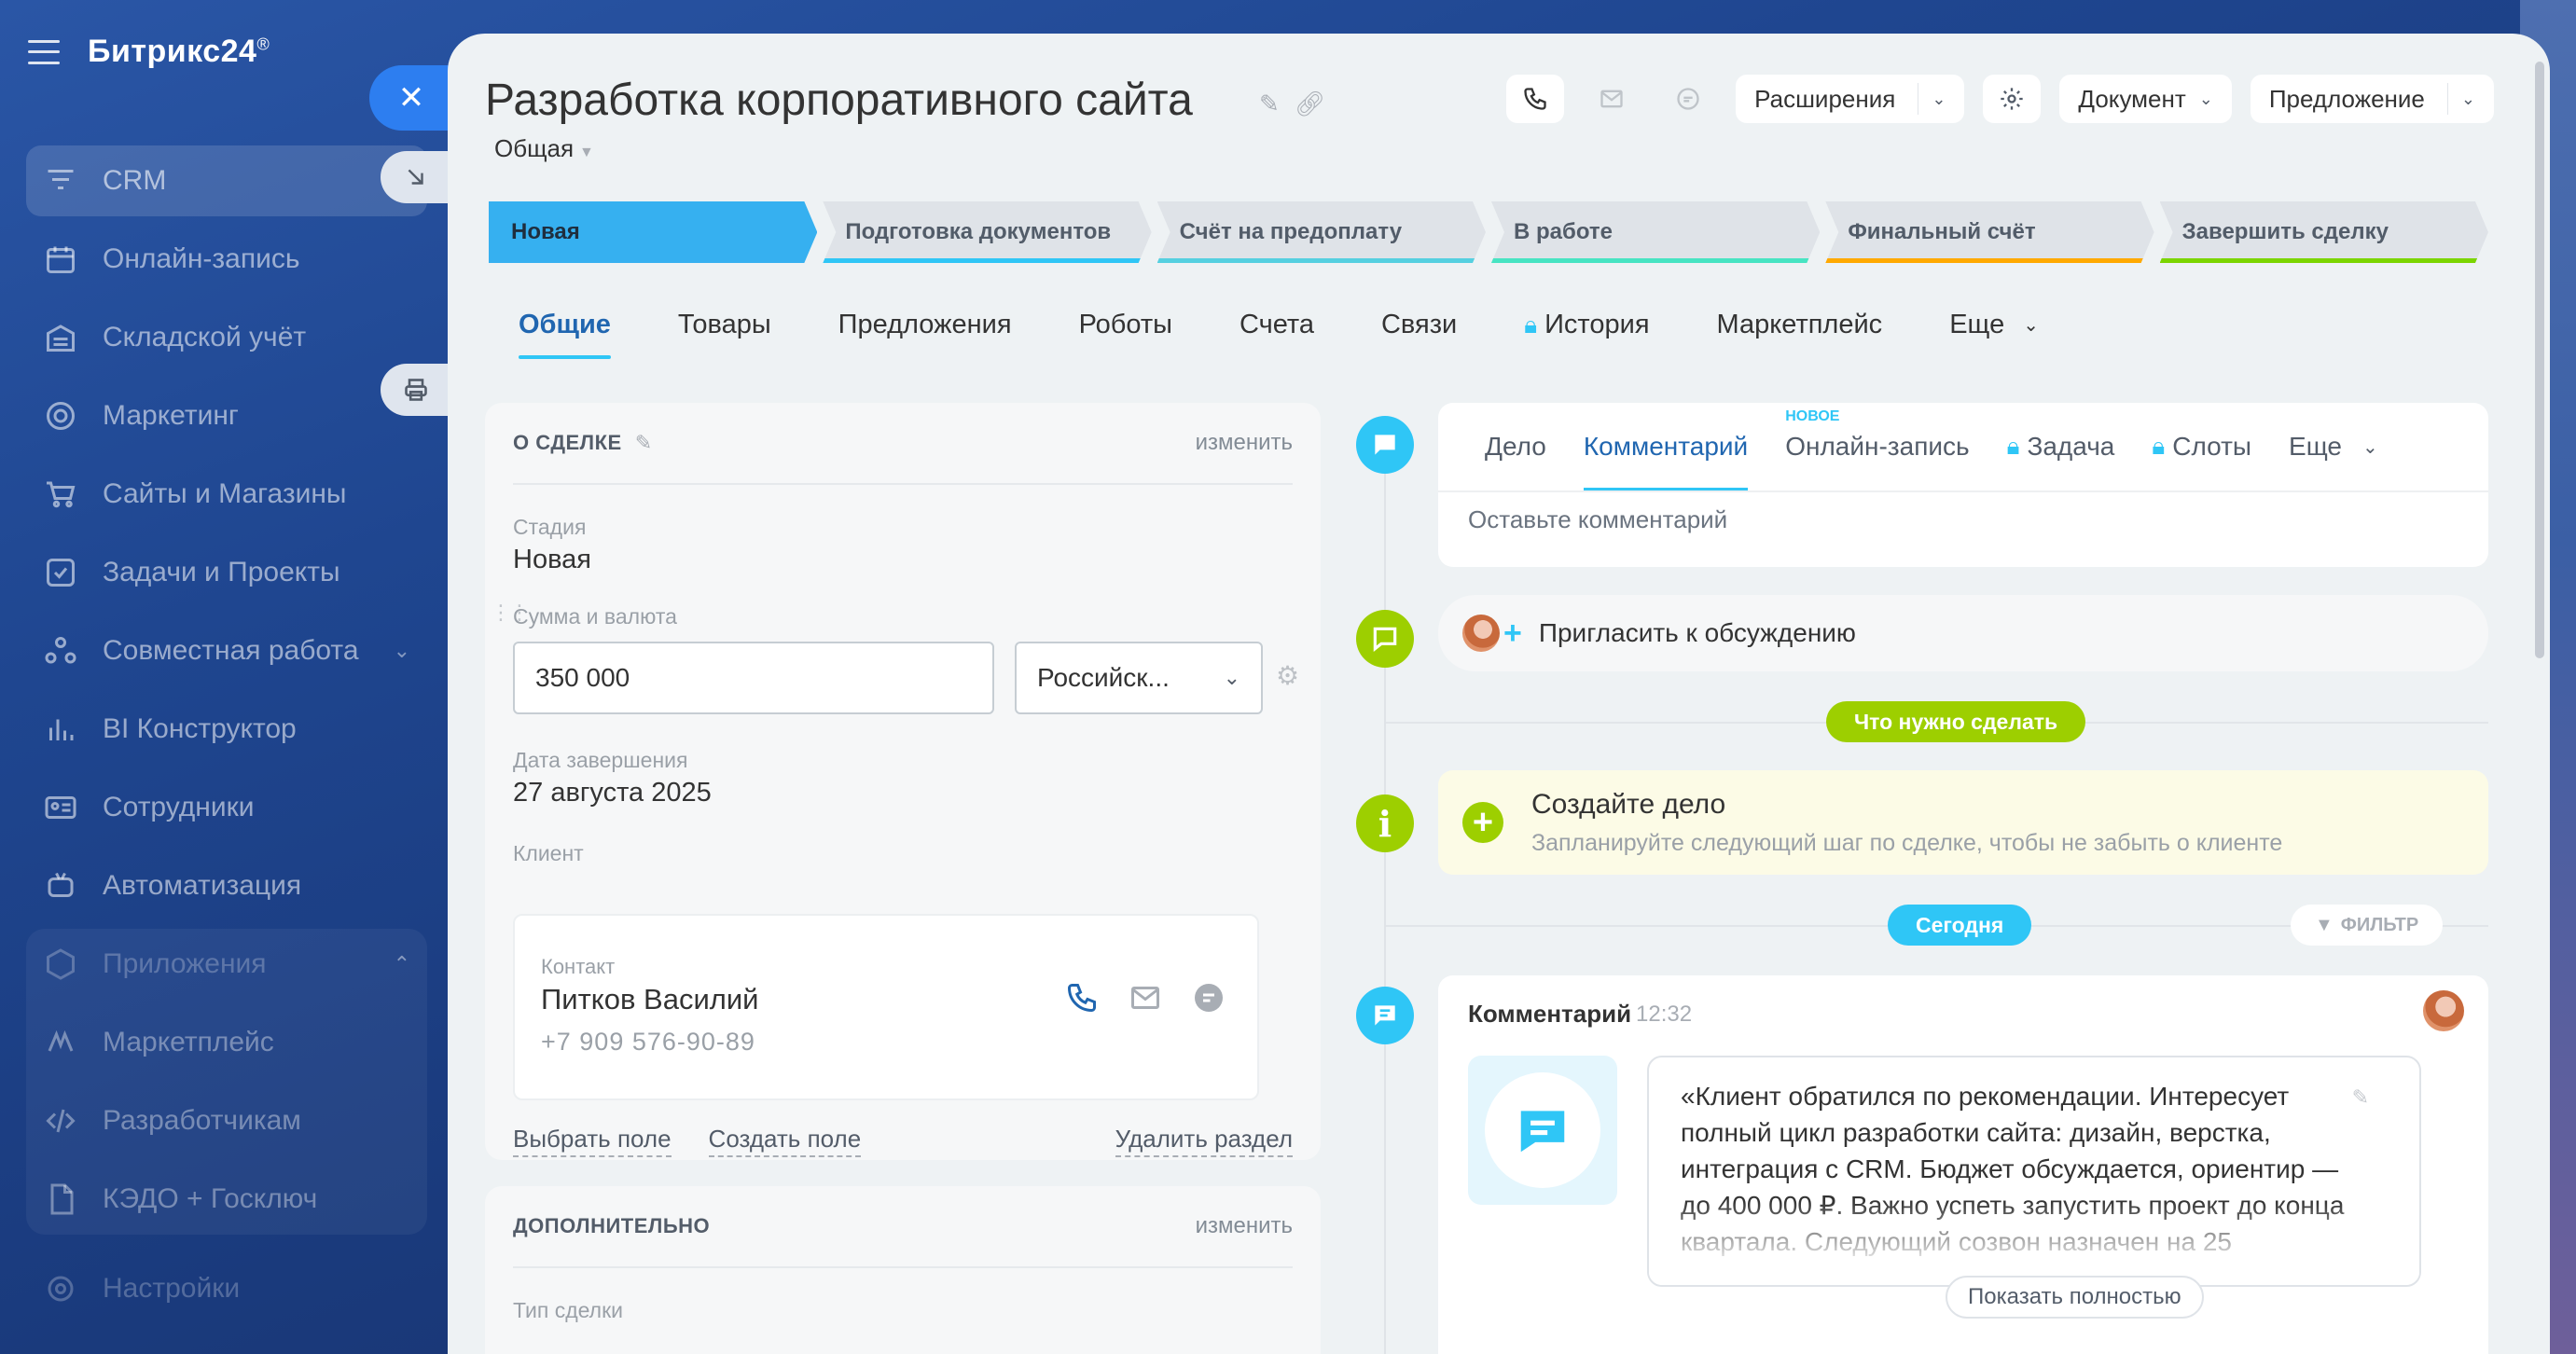 The image size is (2576, 1354). Describe the element at coordinates (2145, 99) in the screenshot. I see `document-dropdown: Документ ⌄` at that location.